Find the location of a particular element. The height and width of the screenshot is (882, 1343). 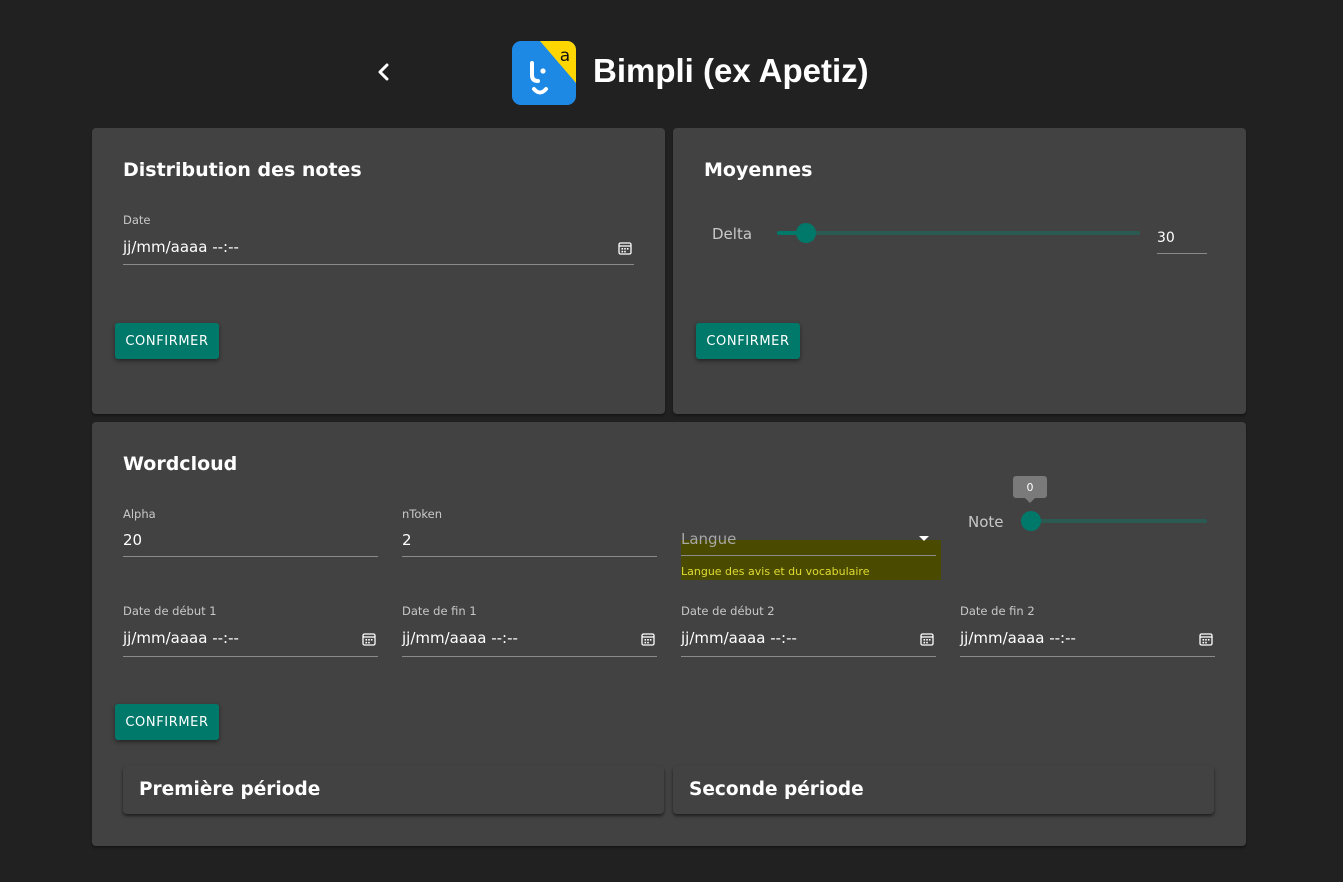

app-logo: a is located at coordinates (544, 73).